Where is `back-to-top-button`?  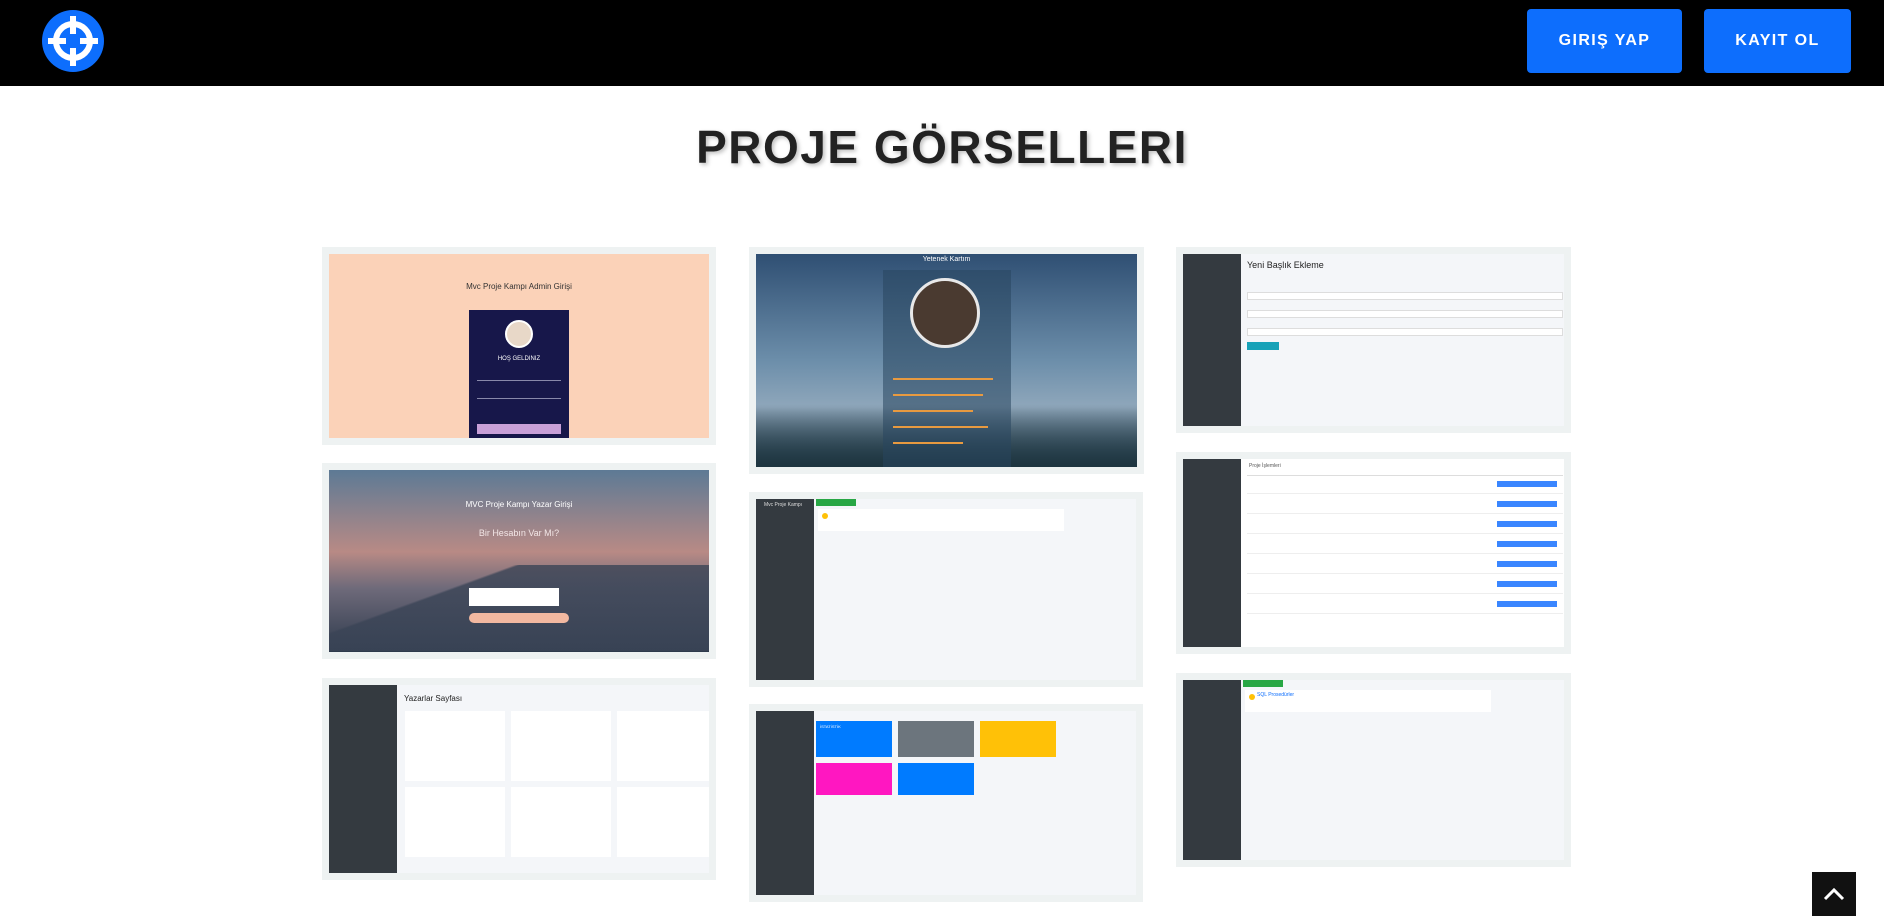
back-to-top-button is located at coordinates (1834, 894).